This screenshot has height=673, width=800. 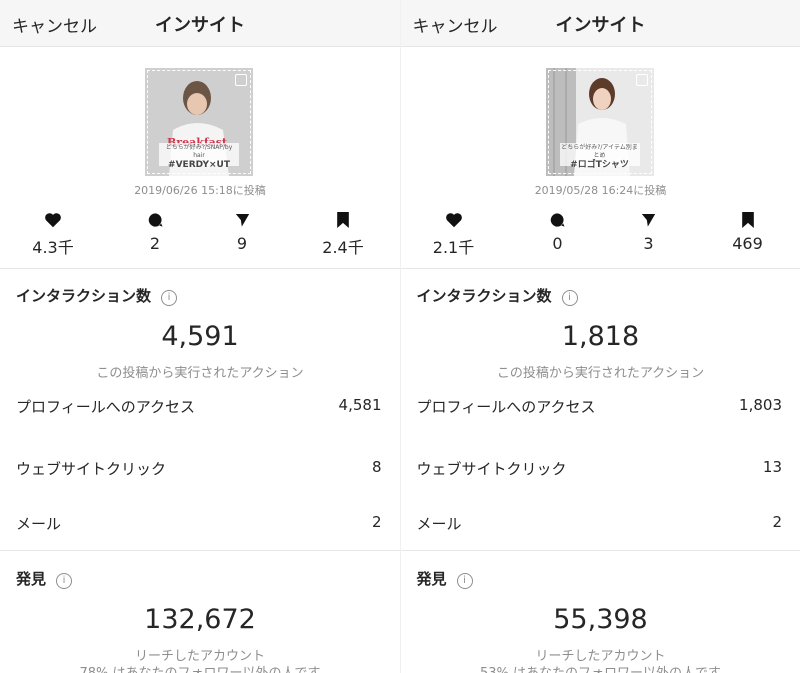 I want to click on likes-count: 2.1千, so click(x=453, y=247).